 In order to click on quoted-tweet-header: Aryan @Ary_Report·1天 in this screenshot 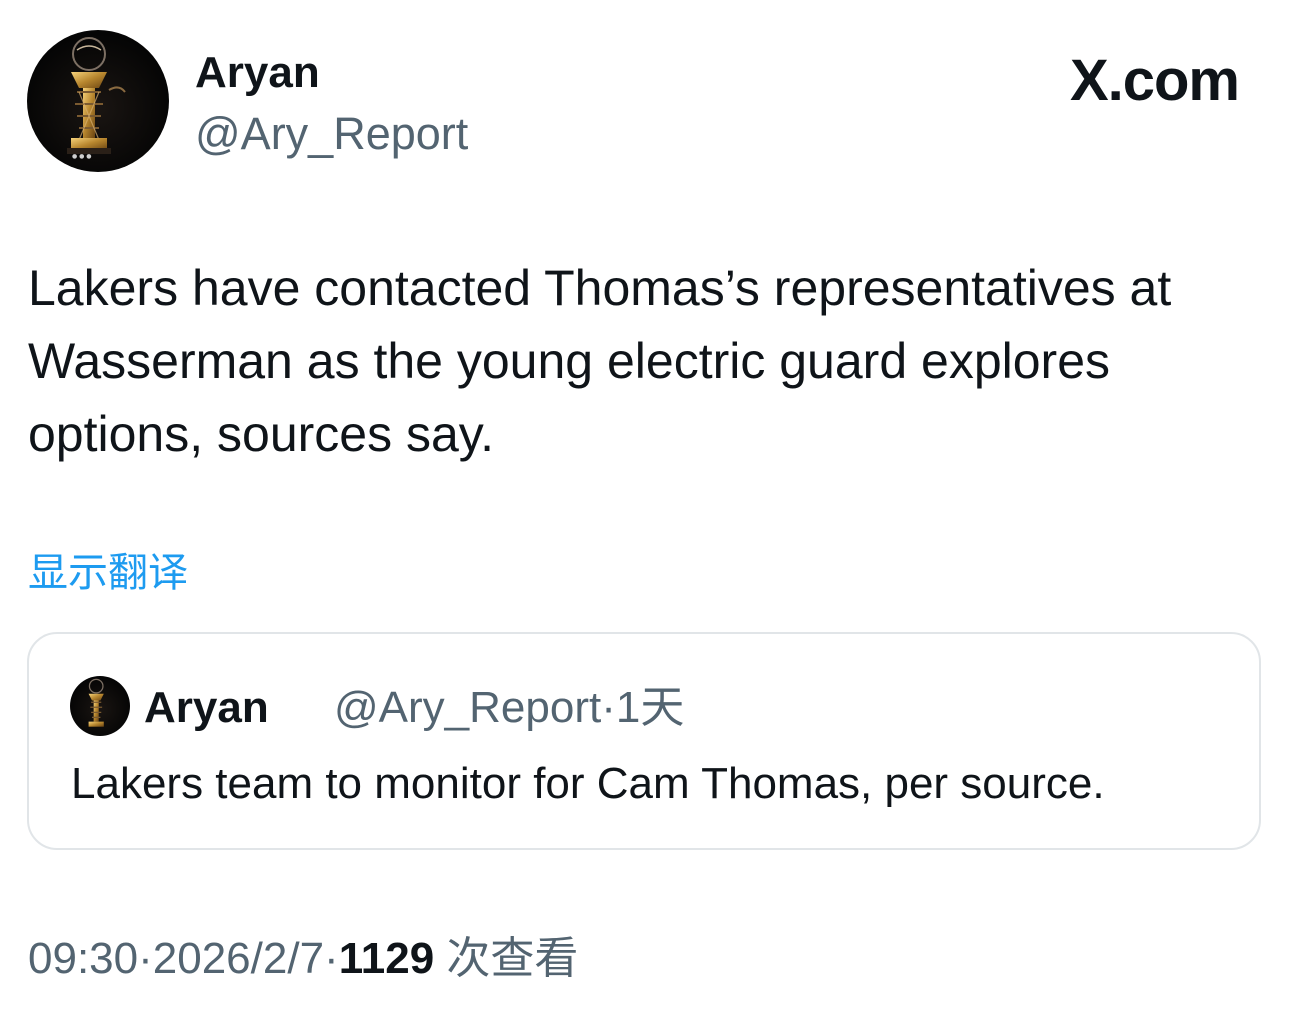, I will do `click(620, 707)`.